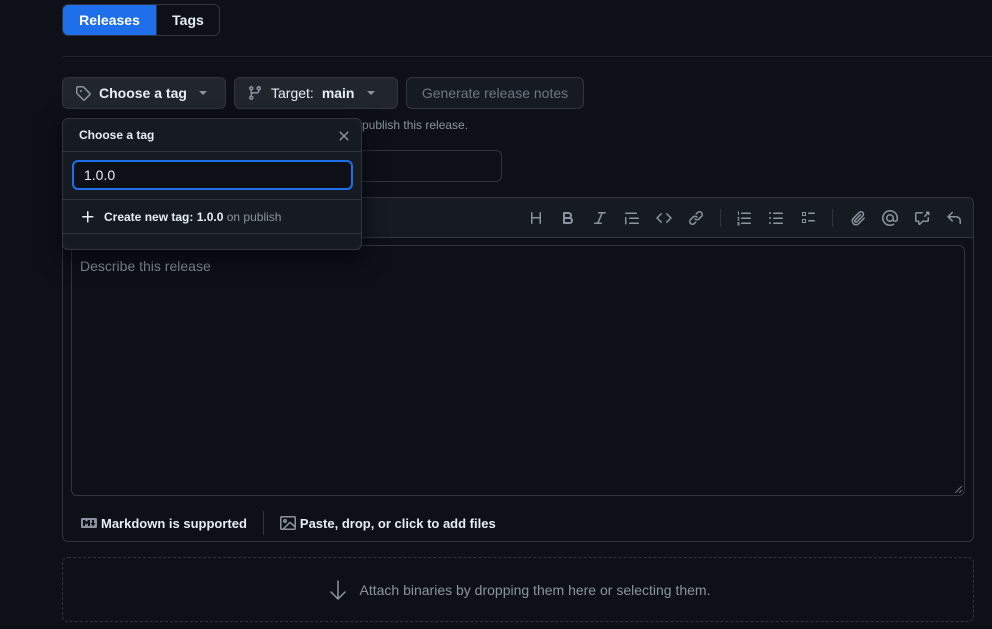 The width and height of the screenshot is (992, 629). I want to click on mention-icon, so click(890, 218).